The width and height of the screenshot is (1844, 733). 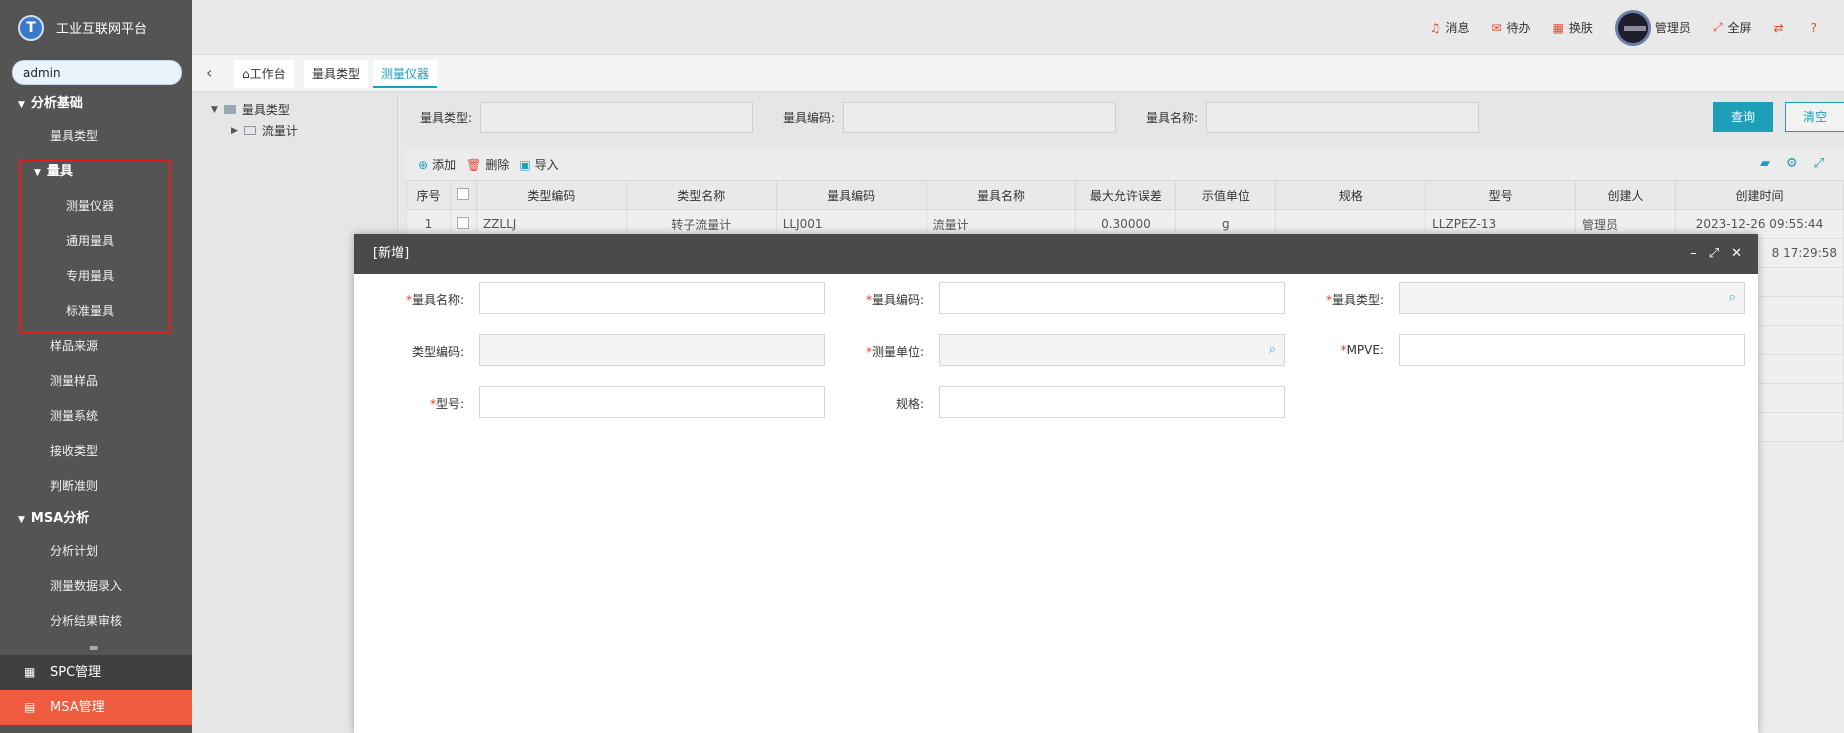 What do you see at coordinates (1765, 163) in the screenshot?
I see `folder-export-icon: ▰` at bounding box center [1765, 163].